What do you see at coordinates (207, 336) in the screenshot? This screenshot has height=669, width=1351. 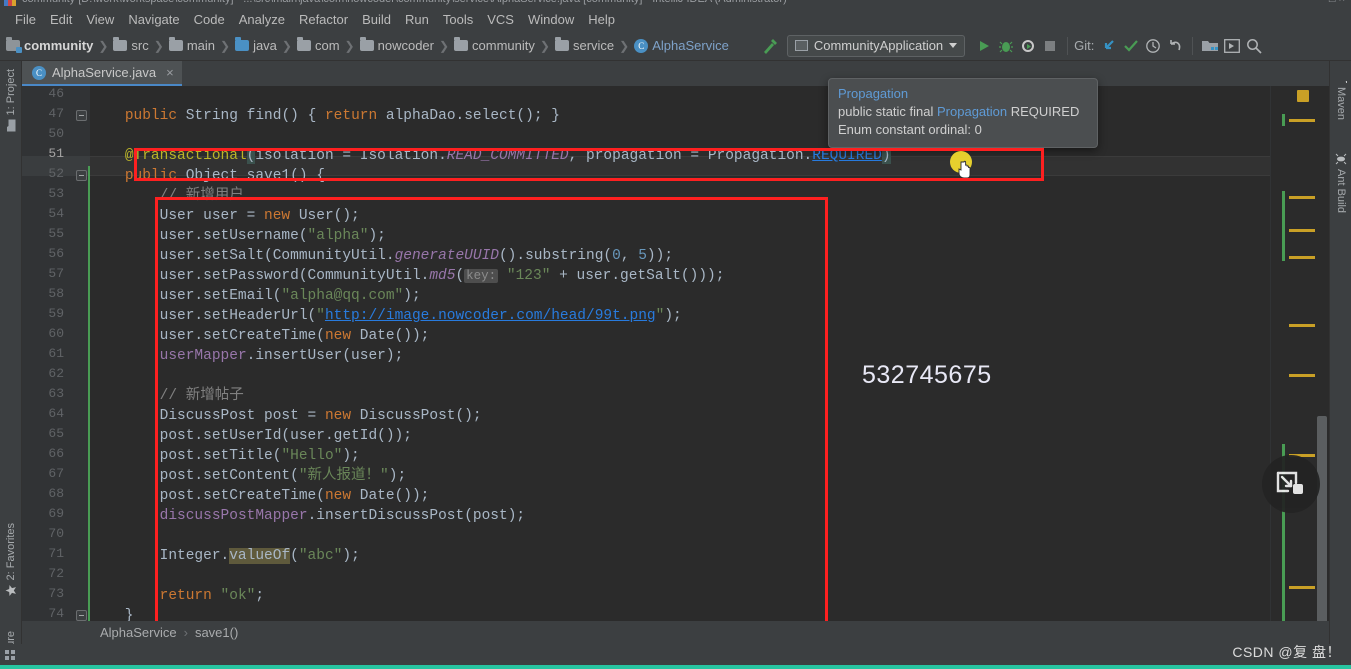 I see `code-token: user.setCreateTime(` at bounding box center [207, 336].